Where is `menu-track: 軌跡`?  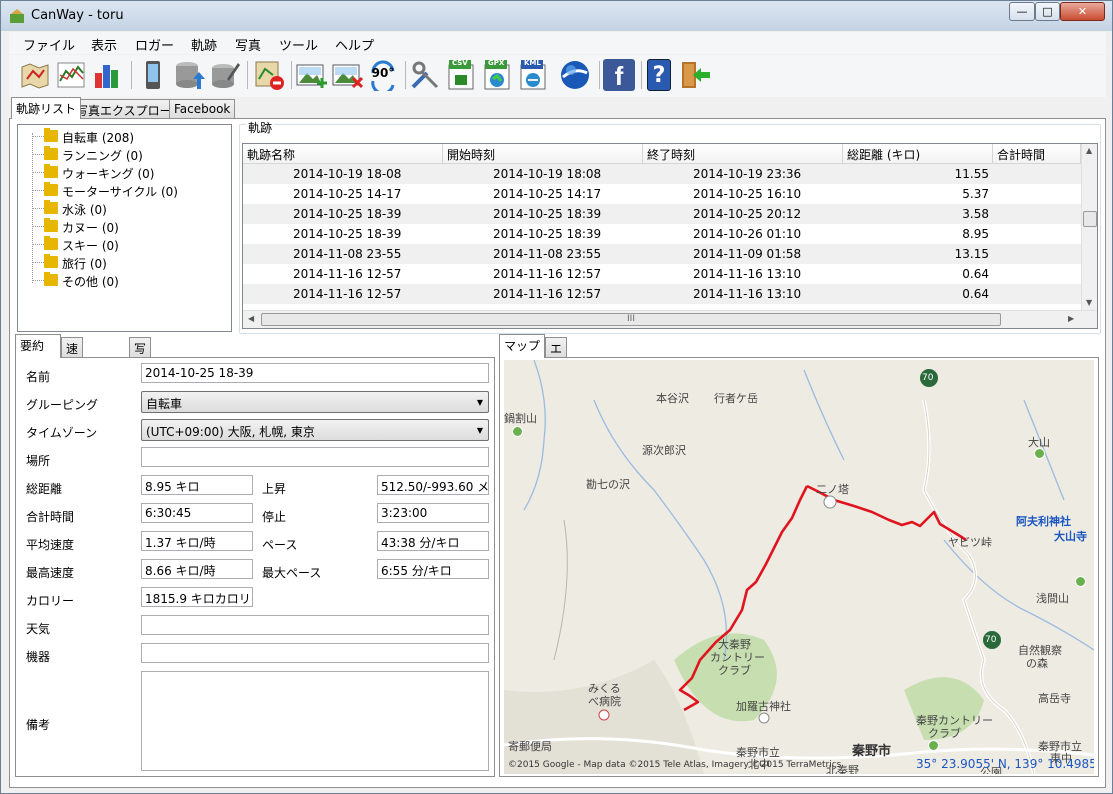 menu-track: 軌跡 is located at coordinates (204, 44).